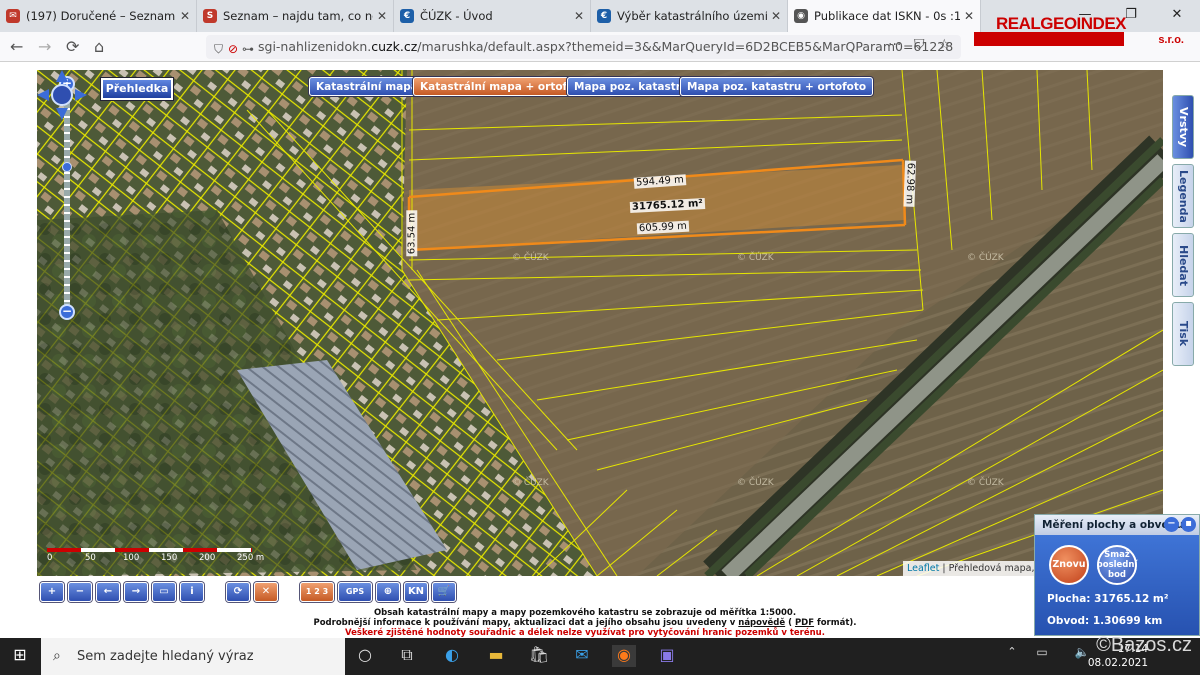 This screenshot has height=675, width=1200. What do you see at coordinates (944, 45) in the screenshot?
I see `bookmark-star-icon: ☆` at bounding box center [944, 45].